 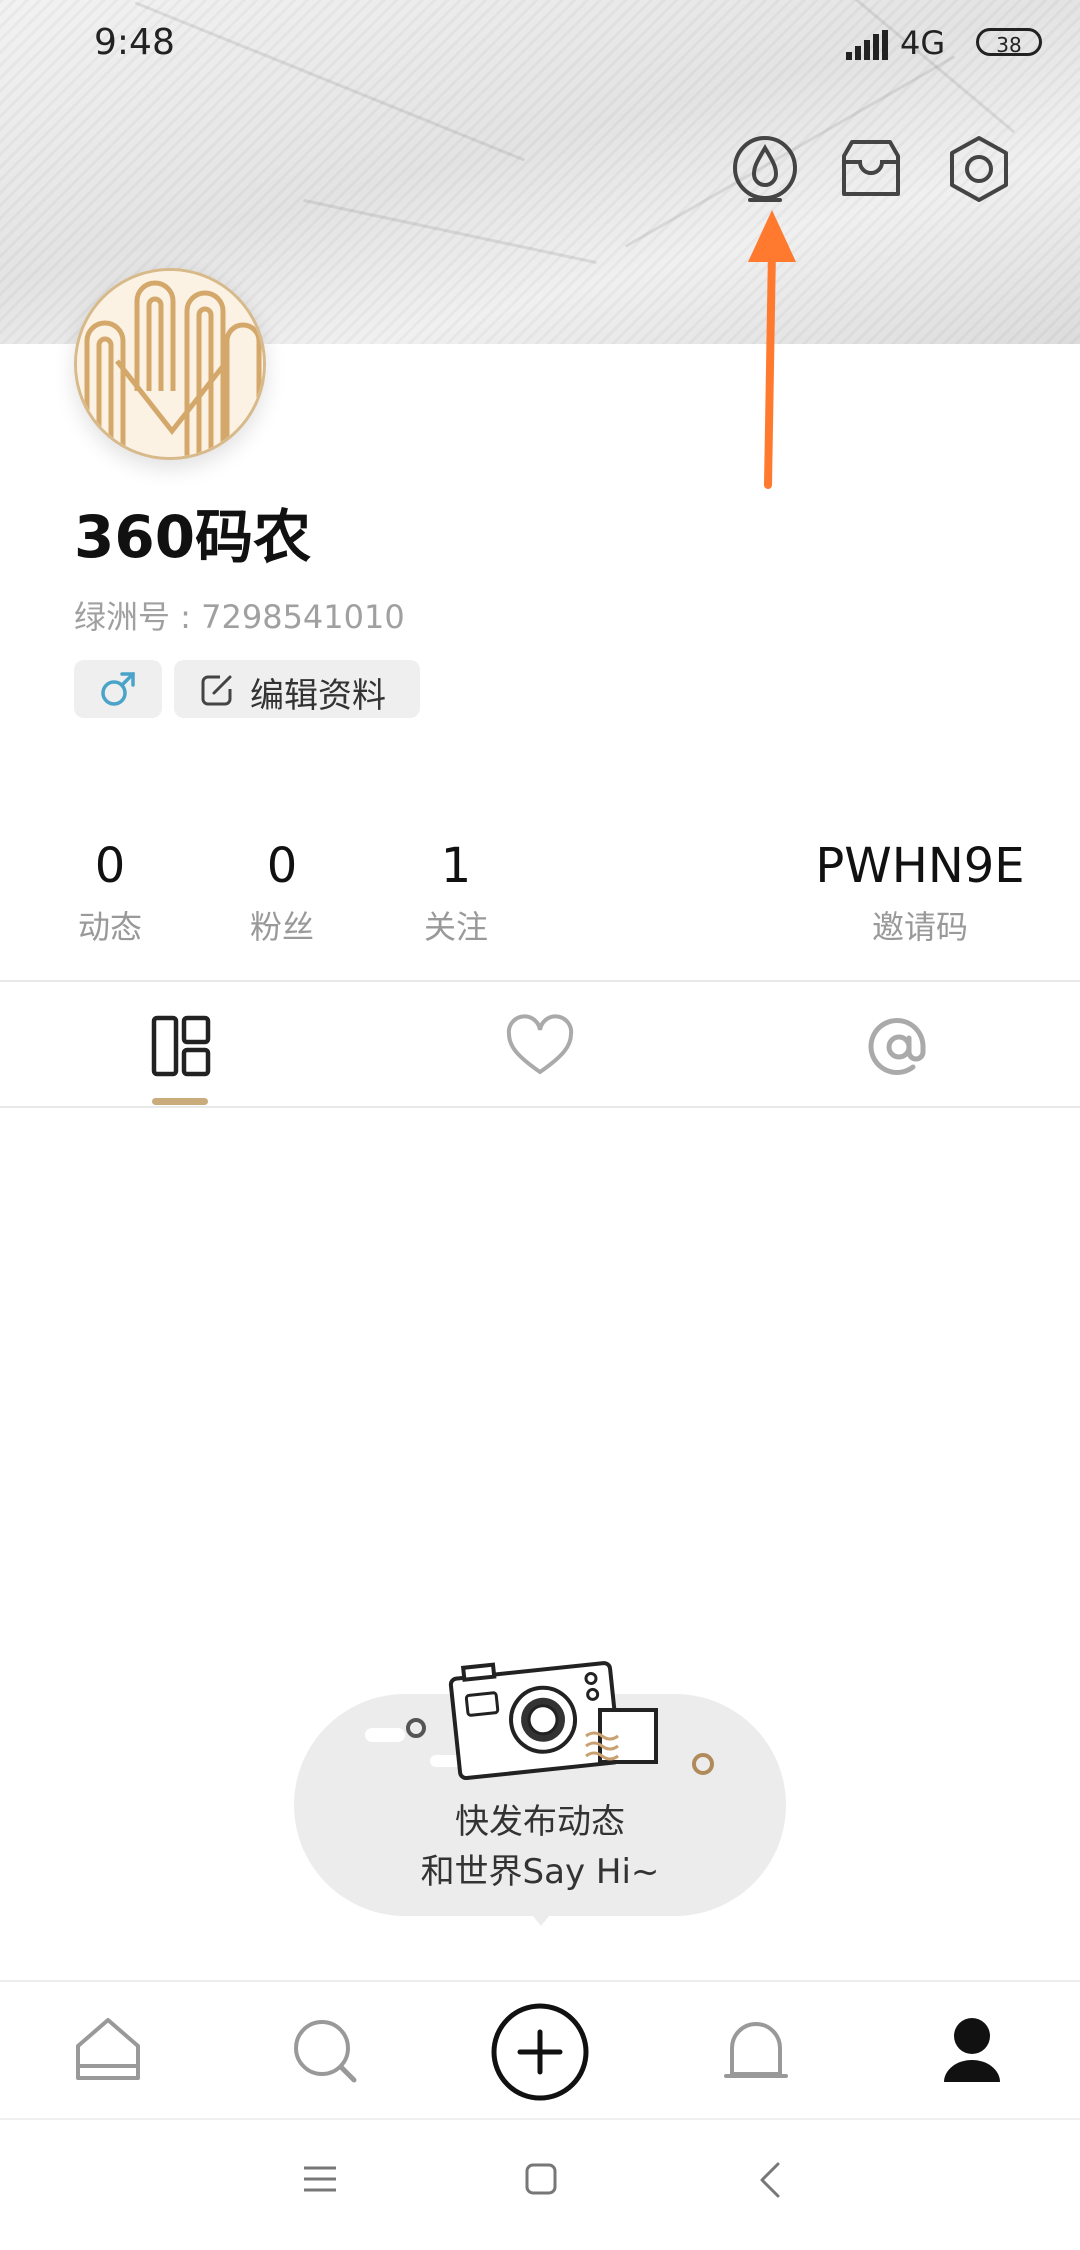 I want to click on home-icon, so click(x=108, y=2049).